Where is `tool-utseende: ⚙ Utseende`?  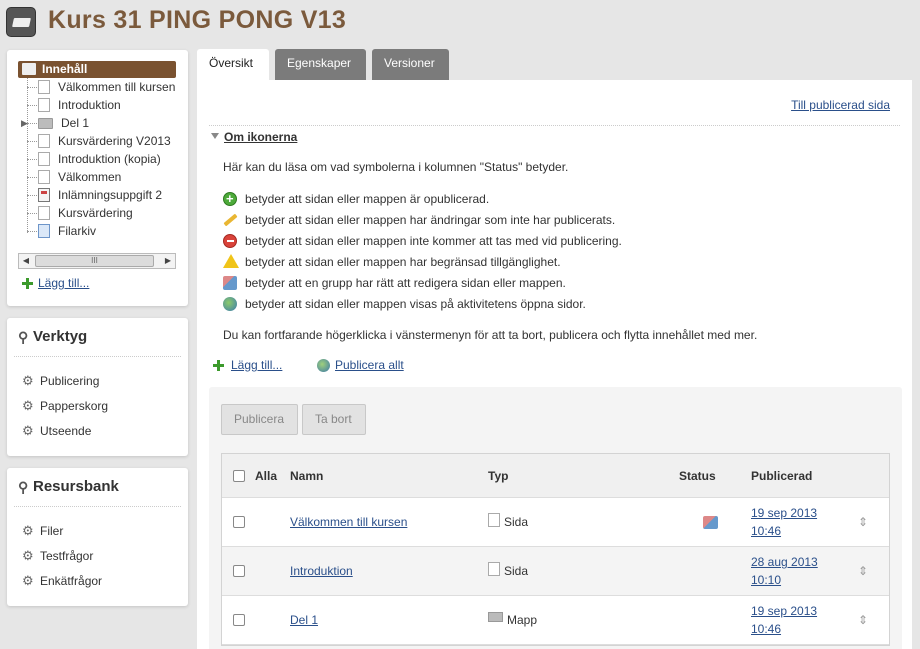
tool-utseende: ⚙ Utseende is located at coordinates (56, 431).